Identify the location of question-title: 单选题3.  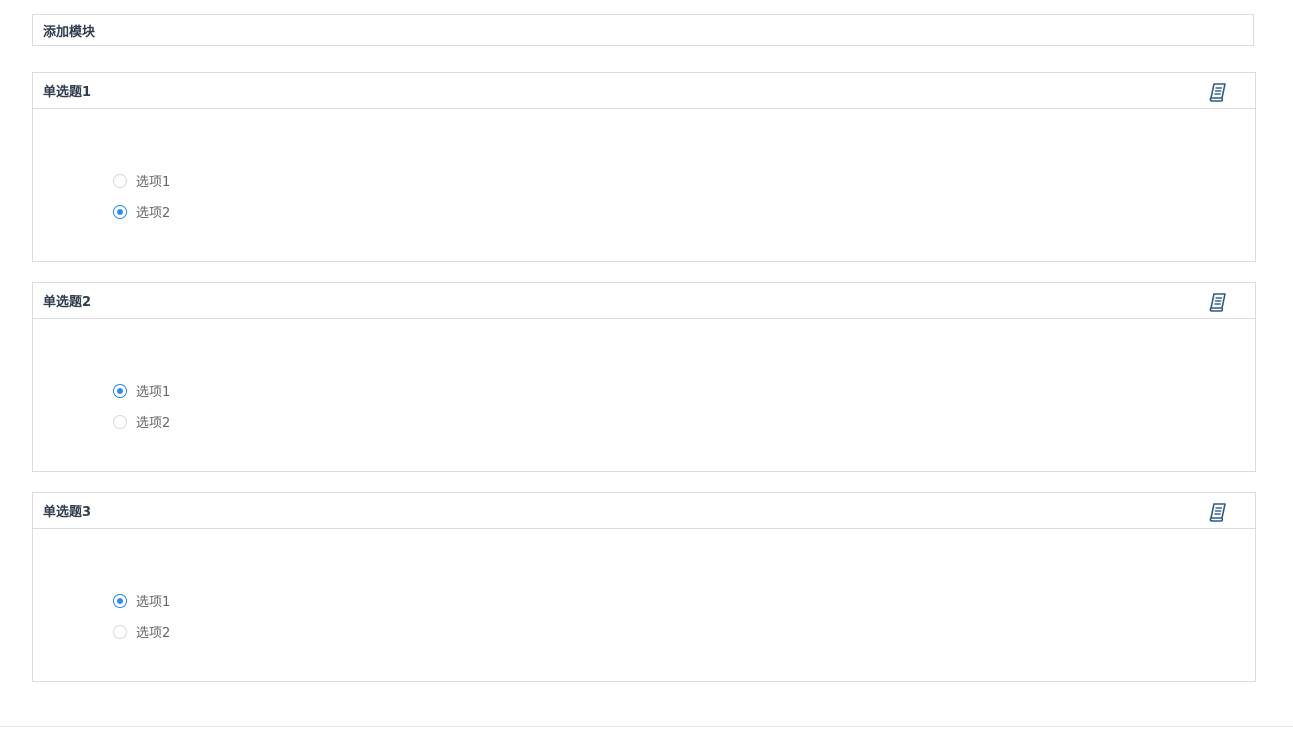
(67, 512).